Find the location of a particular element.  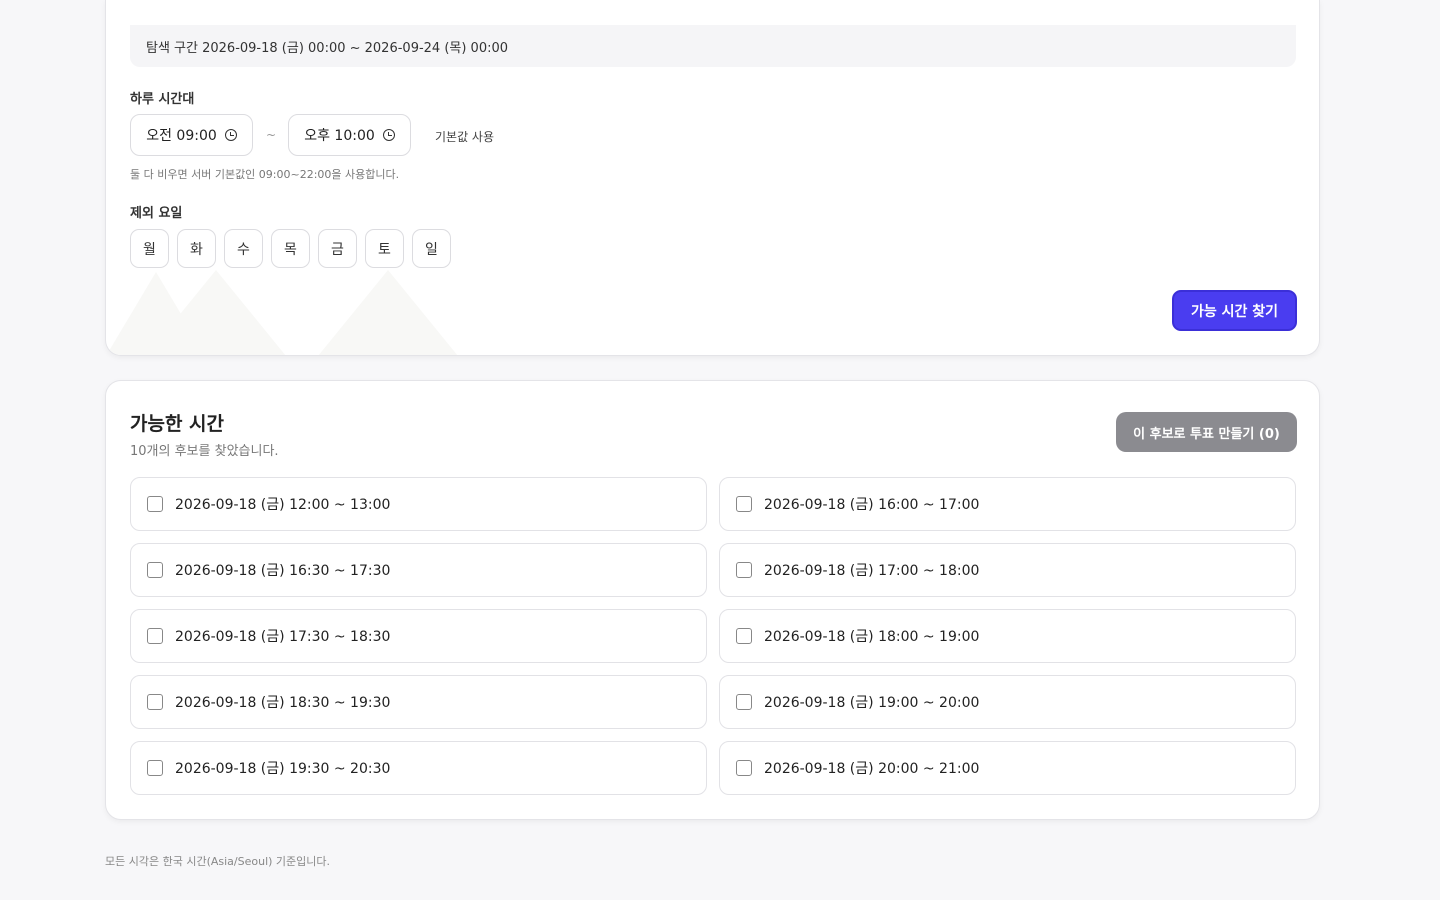

slot-label: 2026-09-18 (금) 17:00 ~ 18:00 is located at coordinates (872, 571).